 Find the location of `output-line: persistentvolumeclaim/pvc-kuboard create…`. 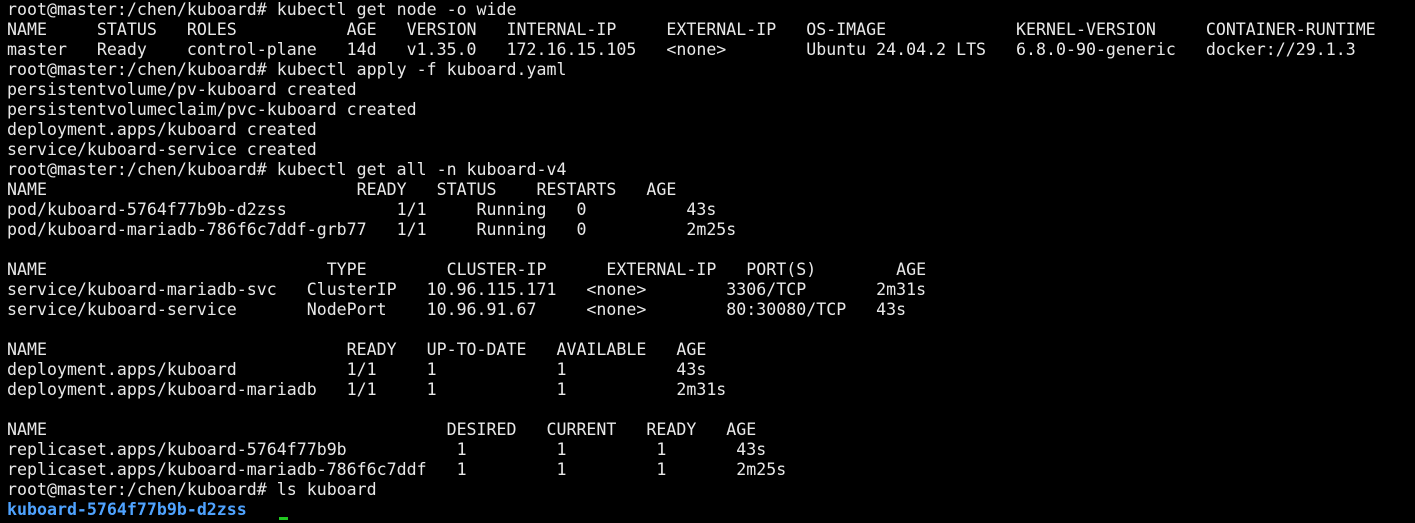

output-line: persistentvolumeclaim/pvc-kuboard create… is located at coordinates (212, 109).